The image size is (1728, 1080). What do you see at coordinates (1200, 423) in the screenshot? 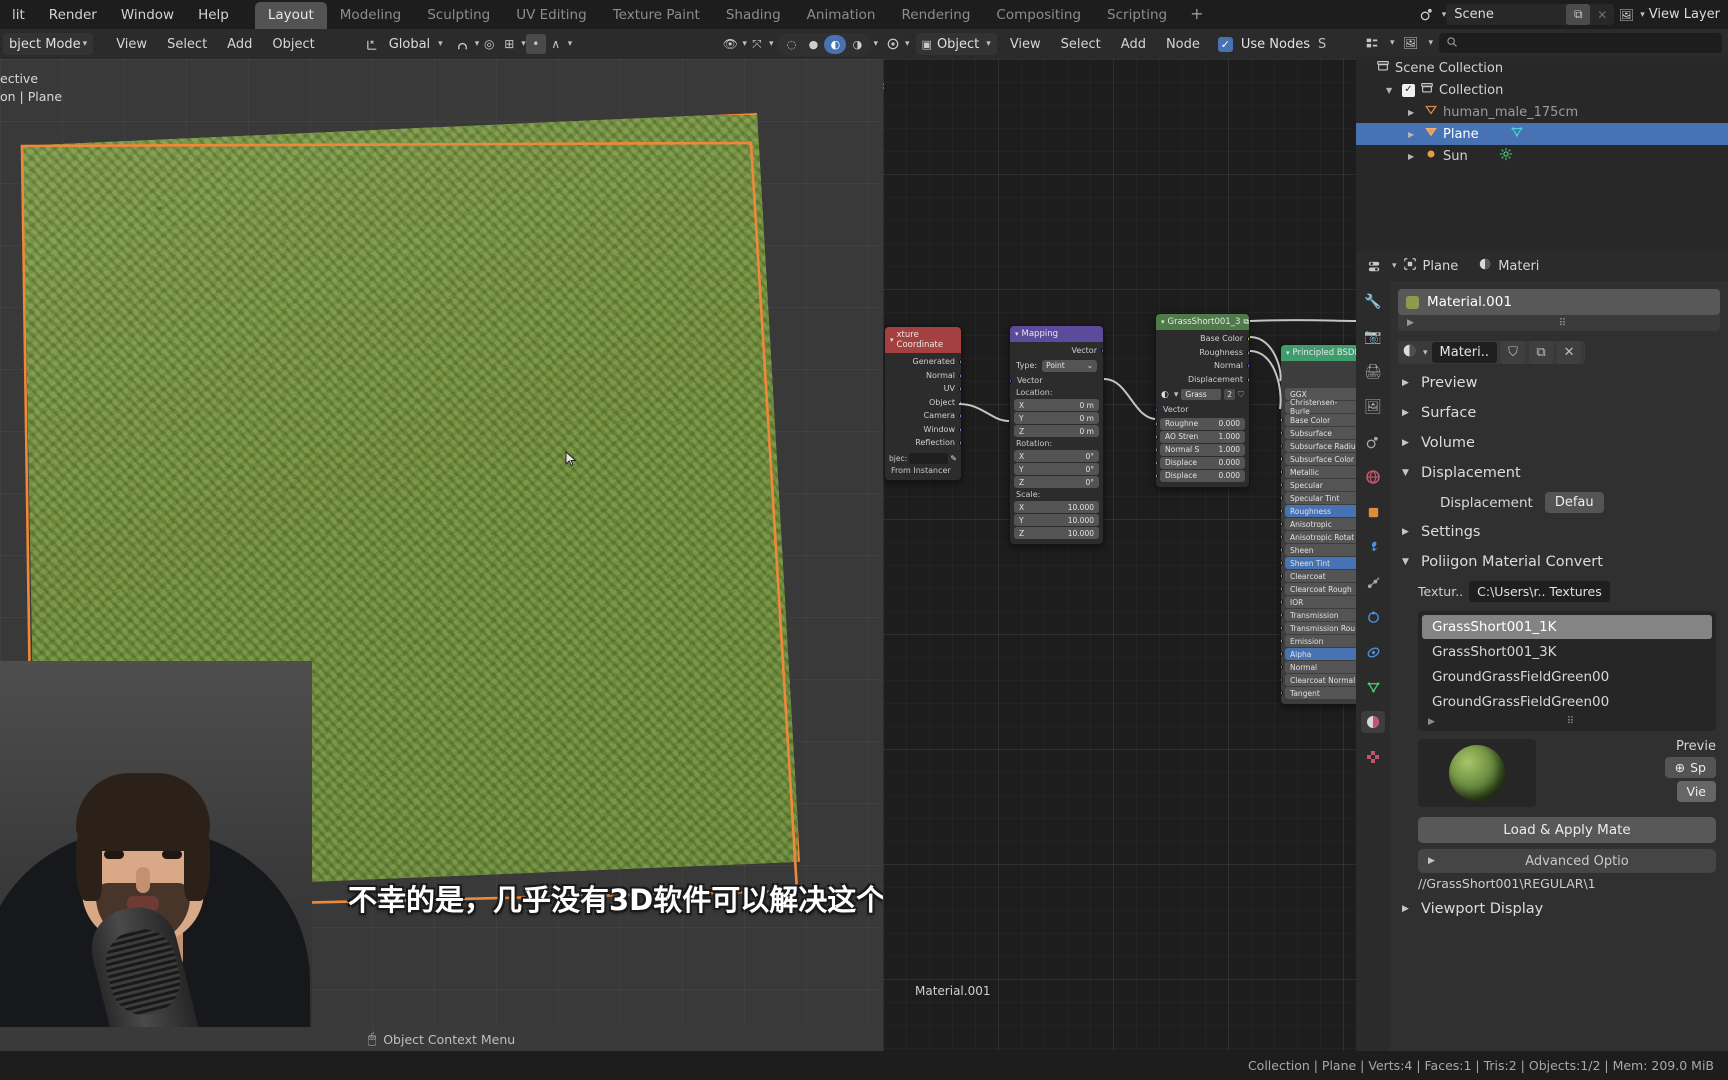
I see `field-roughness: Roughne 0.000` at bounding box center [1200, 423].